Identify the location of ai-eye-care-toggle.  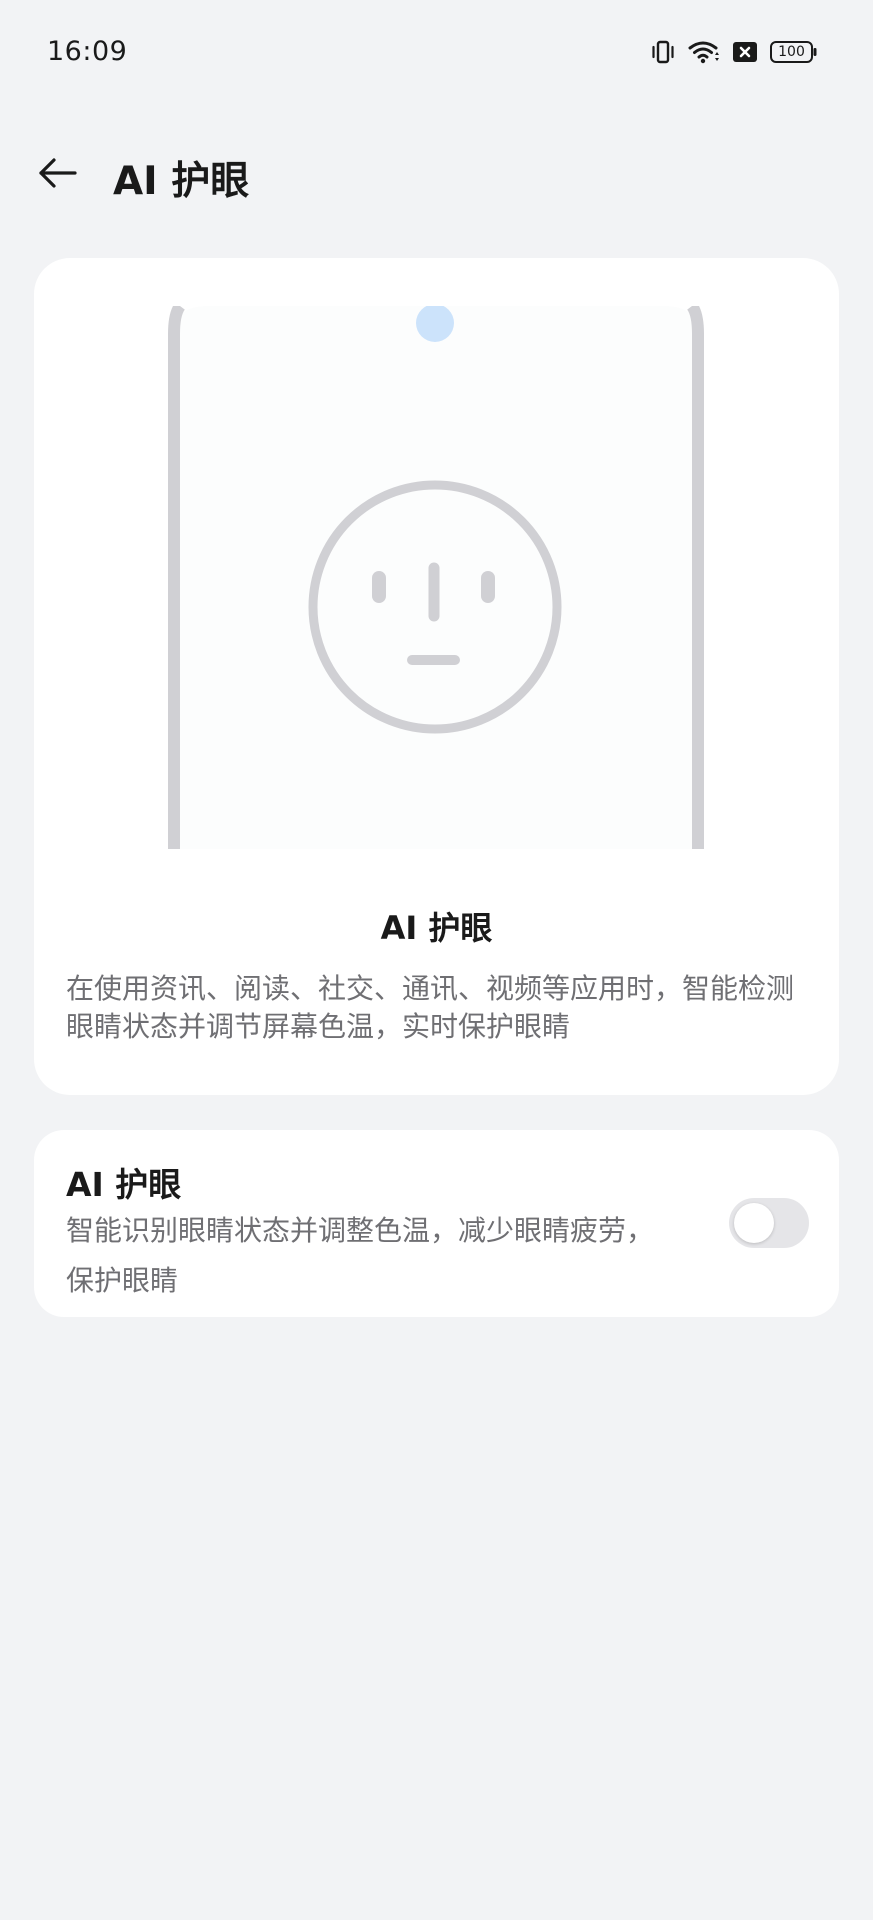
(769, 1223).